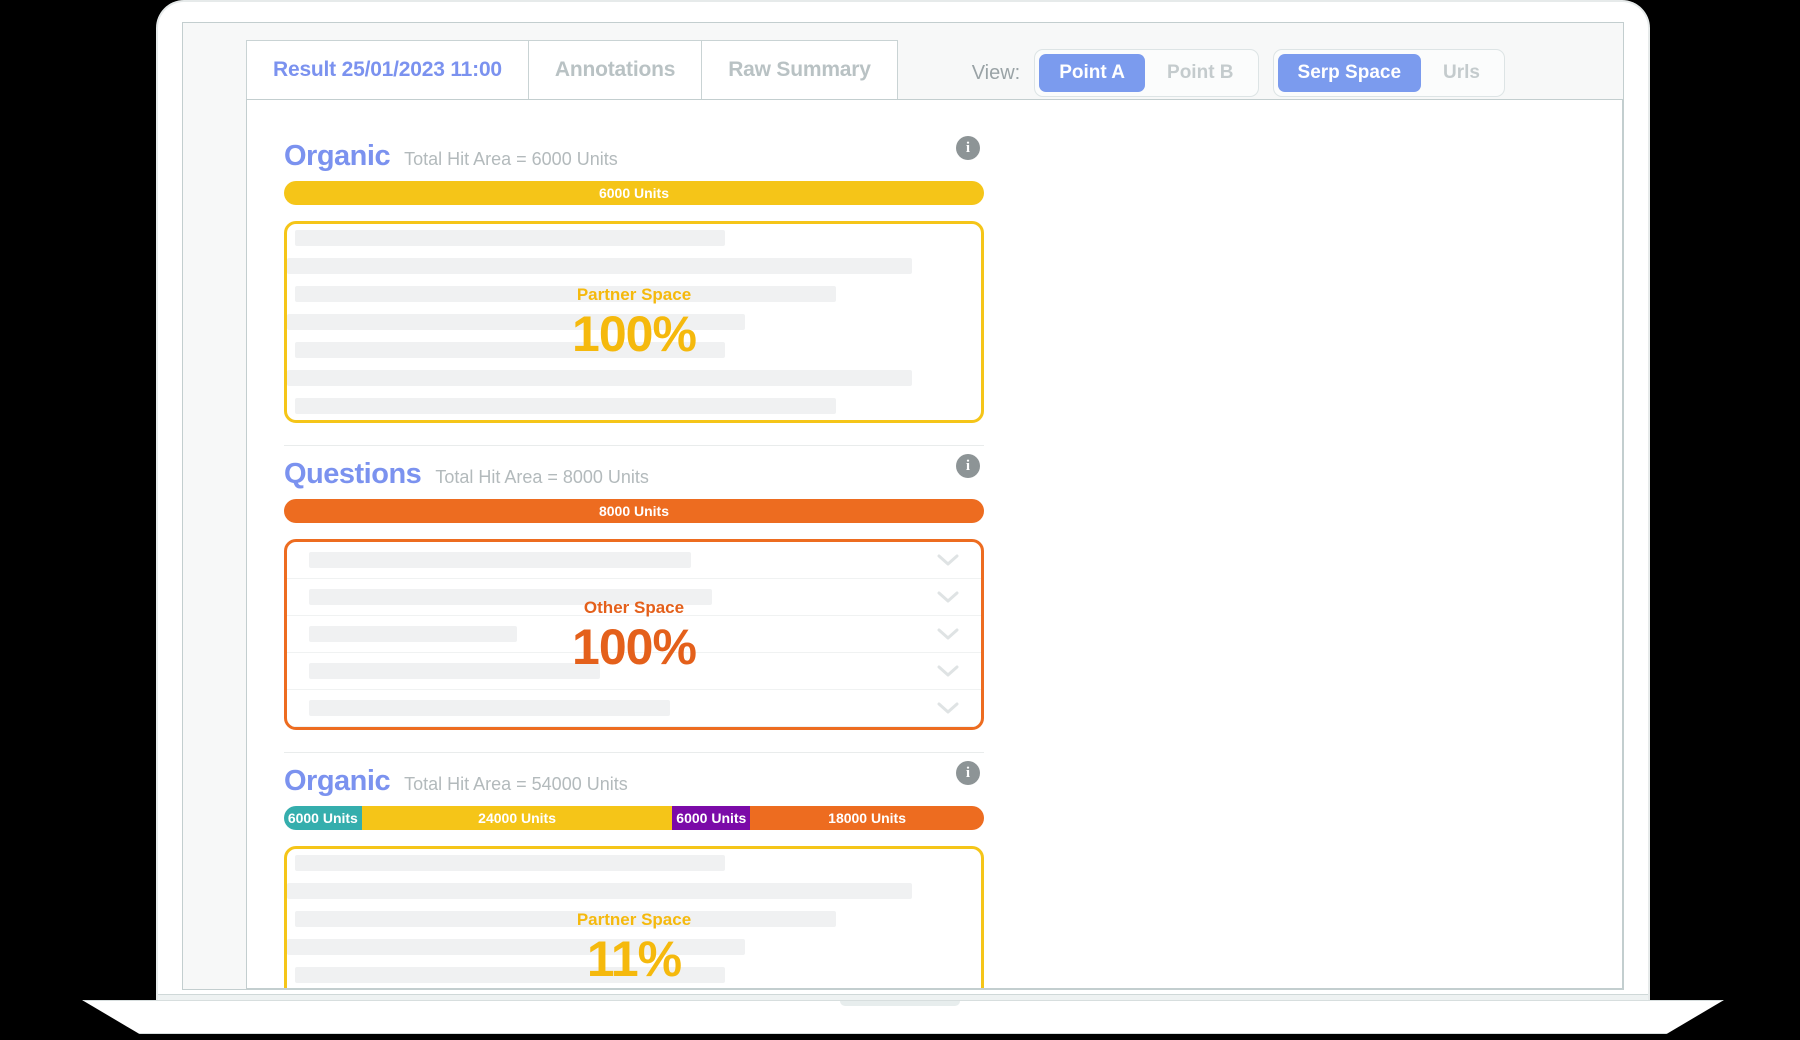 This screenshot has width=1800, height=1040. I want to click on view-point-button-1: Point A, so click(1092, 73).